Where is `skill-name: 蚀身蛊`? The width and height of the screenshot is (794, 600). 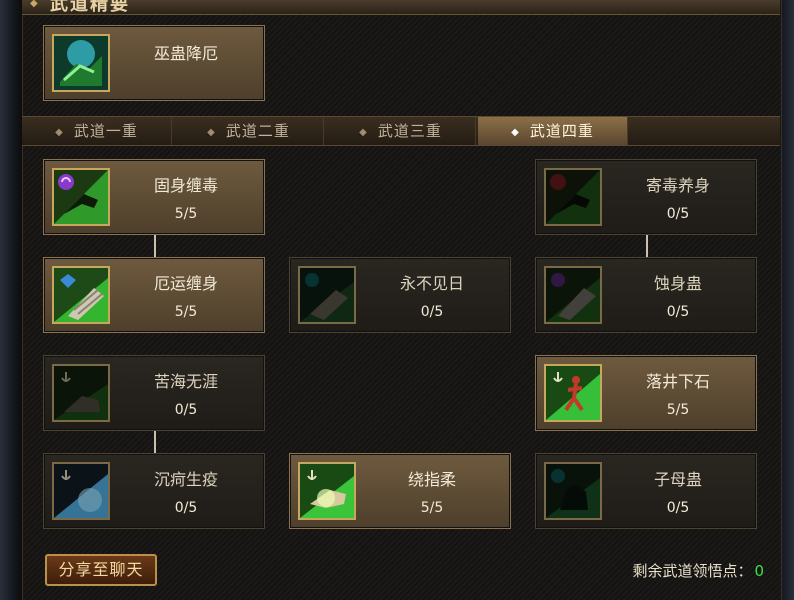 skill-name: 蚀身蛊 is located at coordinates (677, 283).